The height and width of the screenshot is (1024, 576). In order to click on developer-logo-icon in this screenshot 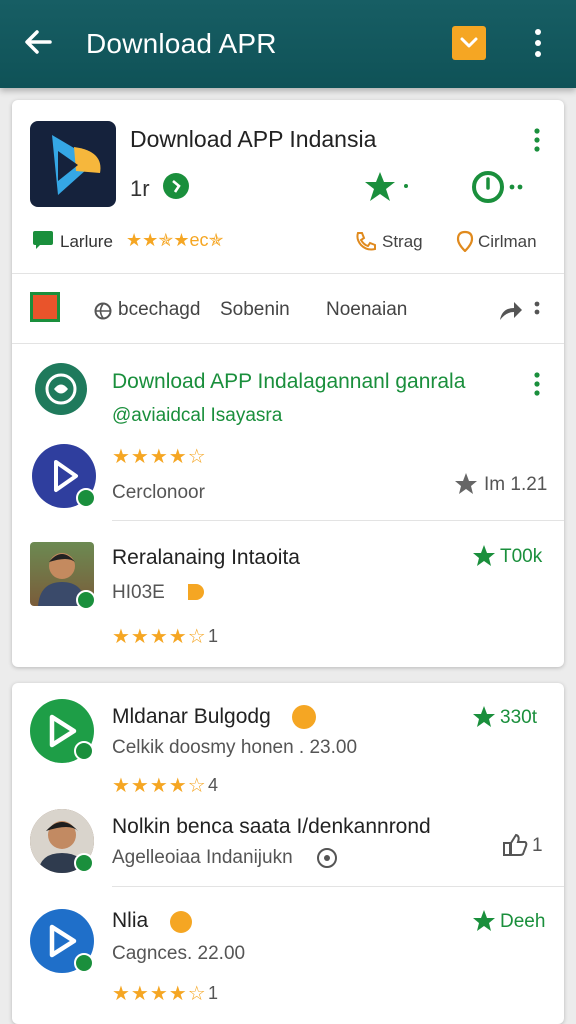, I will do `click(61, 389)`.